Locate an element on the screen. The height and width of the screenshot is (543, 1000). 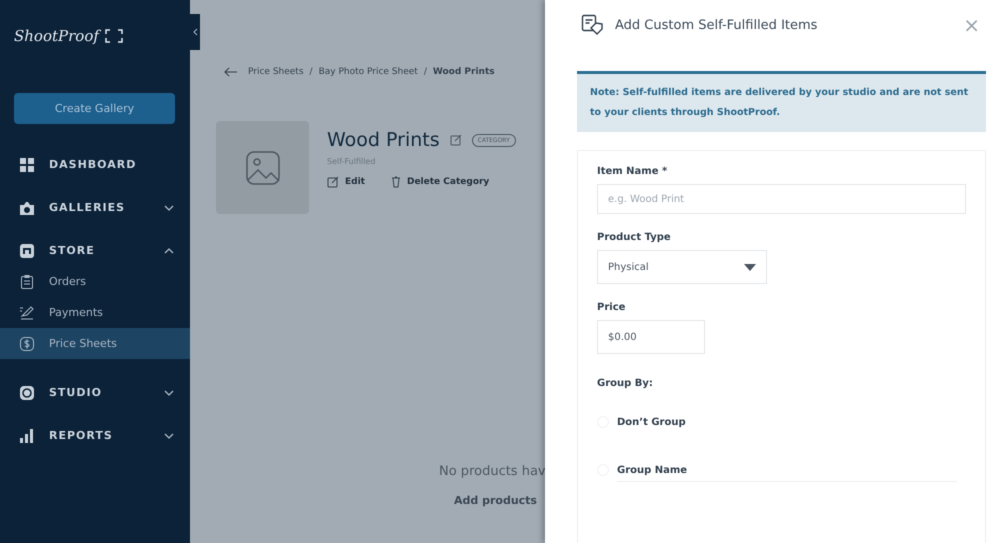
input-field: e.g. Wood Print is located at coordinates (781, 199).